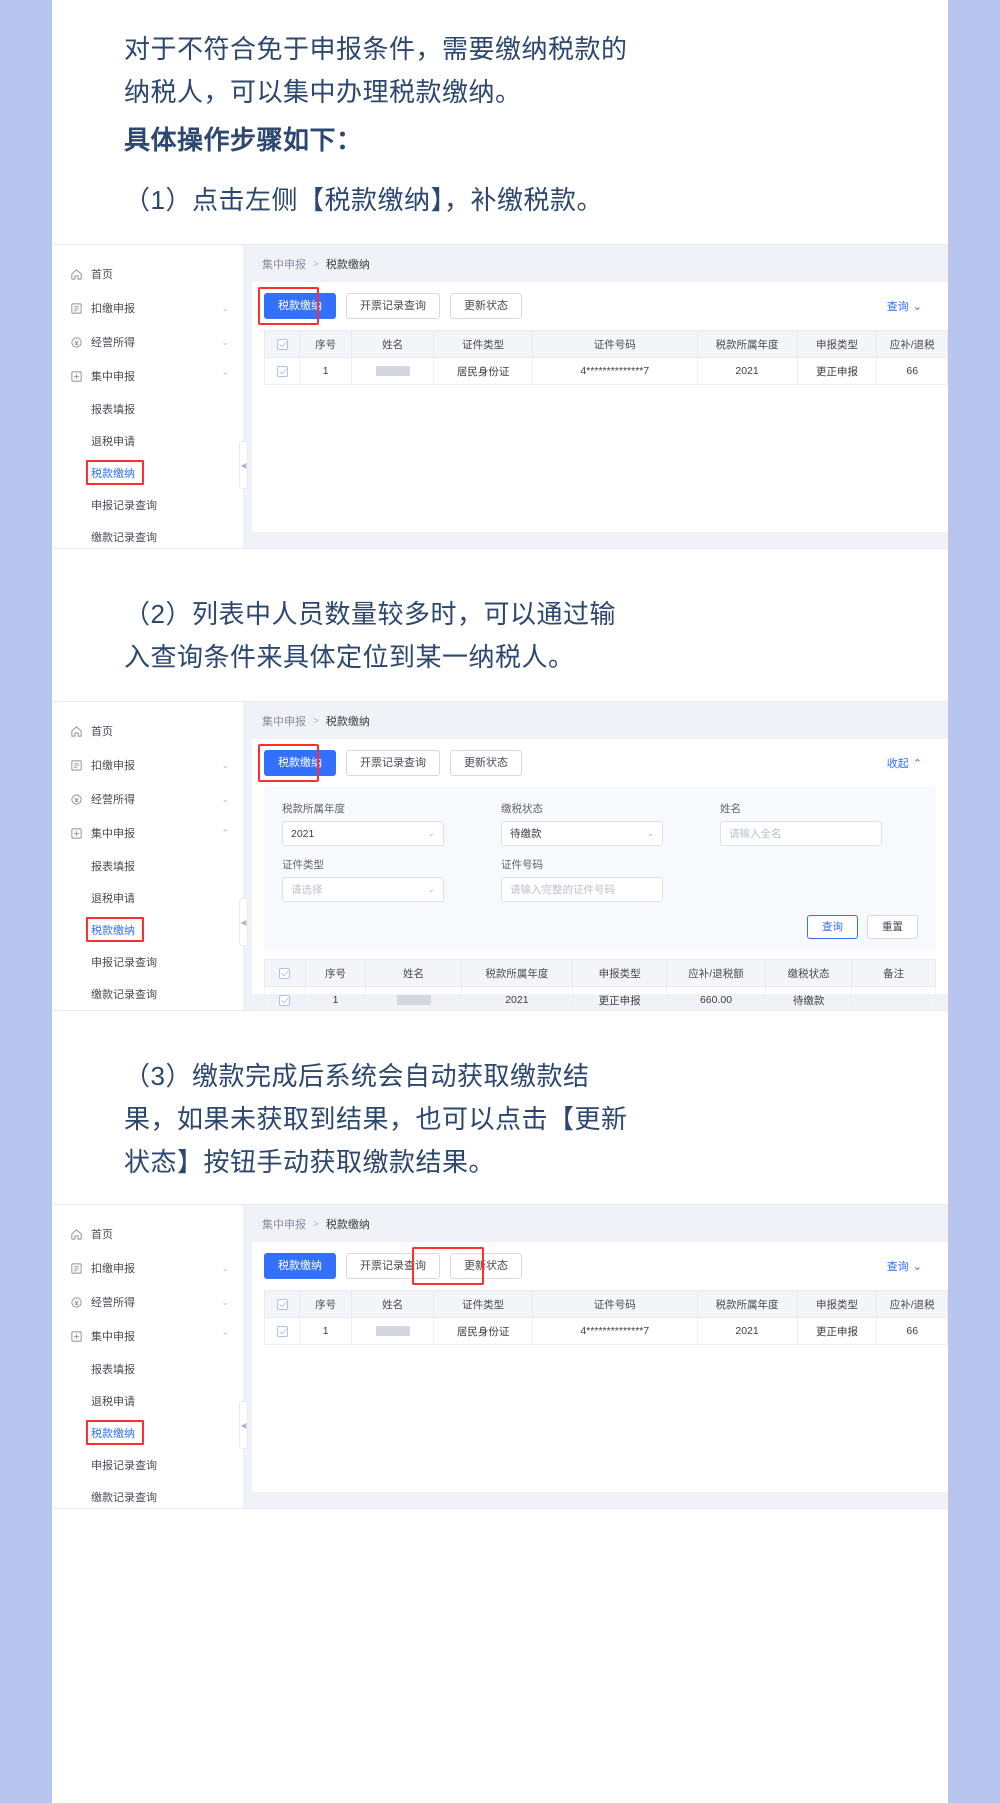 The image size is (1000, 1803). I want to click on field-label: 证件类型, so click(303, 865).